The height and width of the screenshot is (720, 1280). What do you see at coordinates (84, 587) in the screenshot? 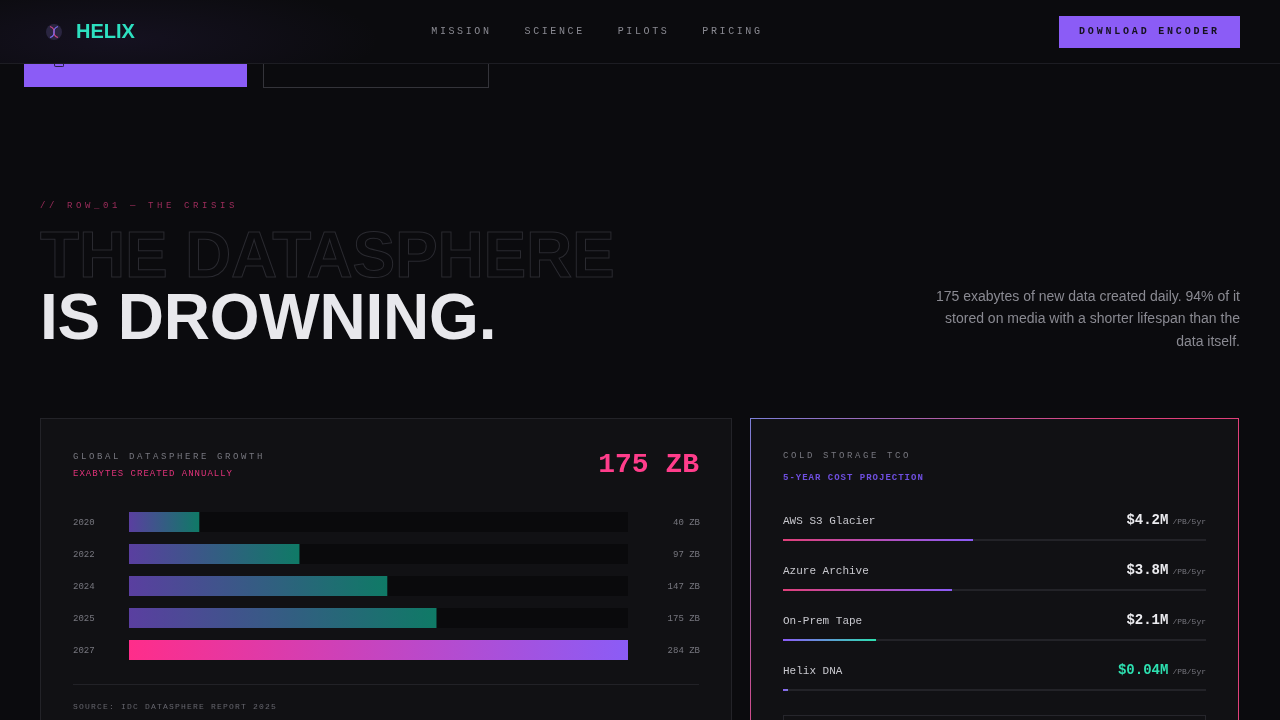
I see `year-label: 2024` at bounding box center [84, 587].